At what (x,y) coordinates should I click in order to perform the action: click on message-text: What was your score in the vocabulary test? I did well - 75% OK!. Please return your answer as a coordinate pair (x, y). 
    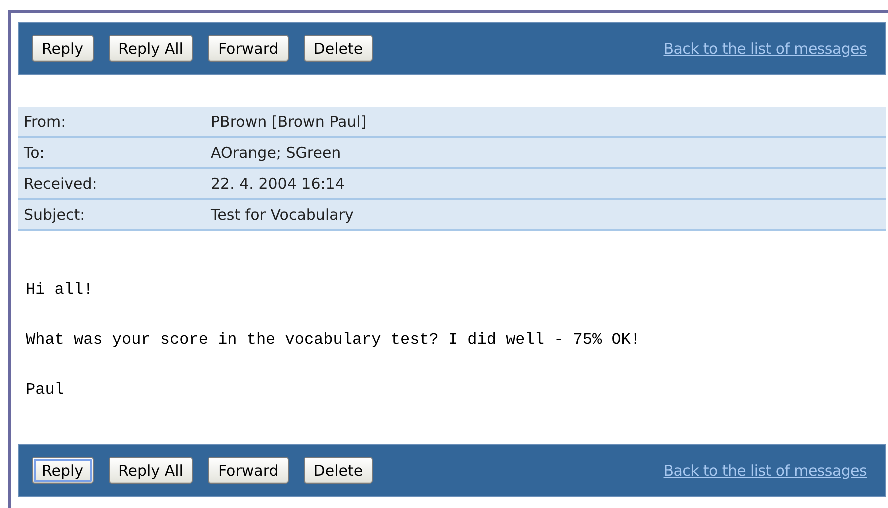
    Looking at the image, I should click on (334, 340).